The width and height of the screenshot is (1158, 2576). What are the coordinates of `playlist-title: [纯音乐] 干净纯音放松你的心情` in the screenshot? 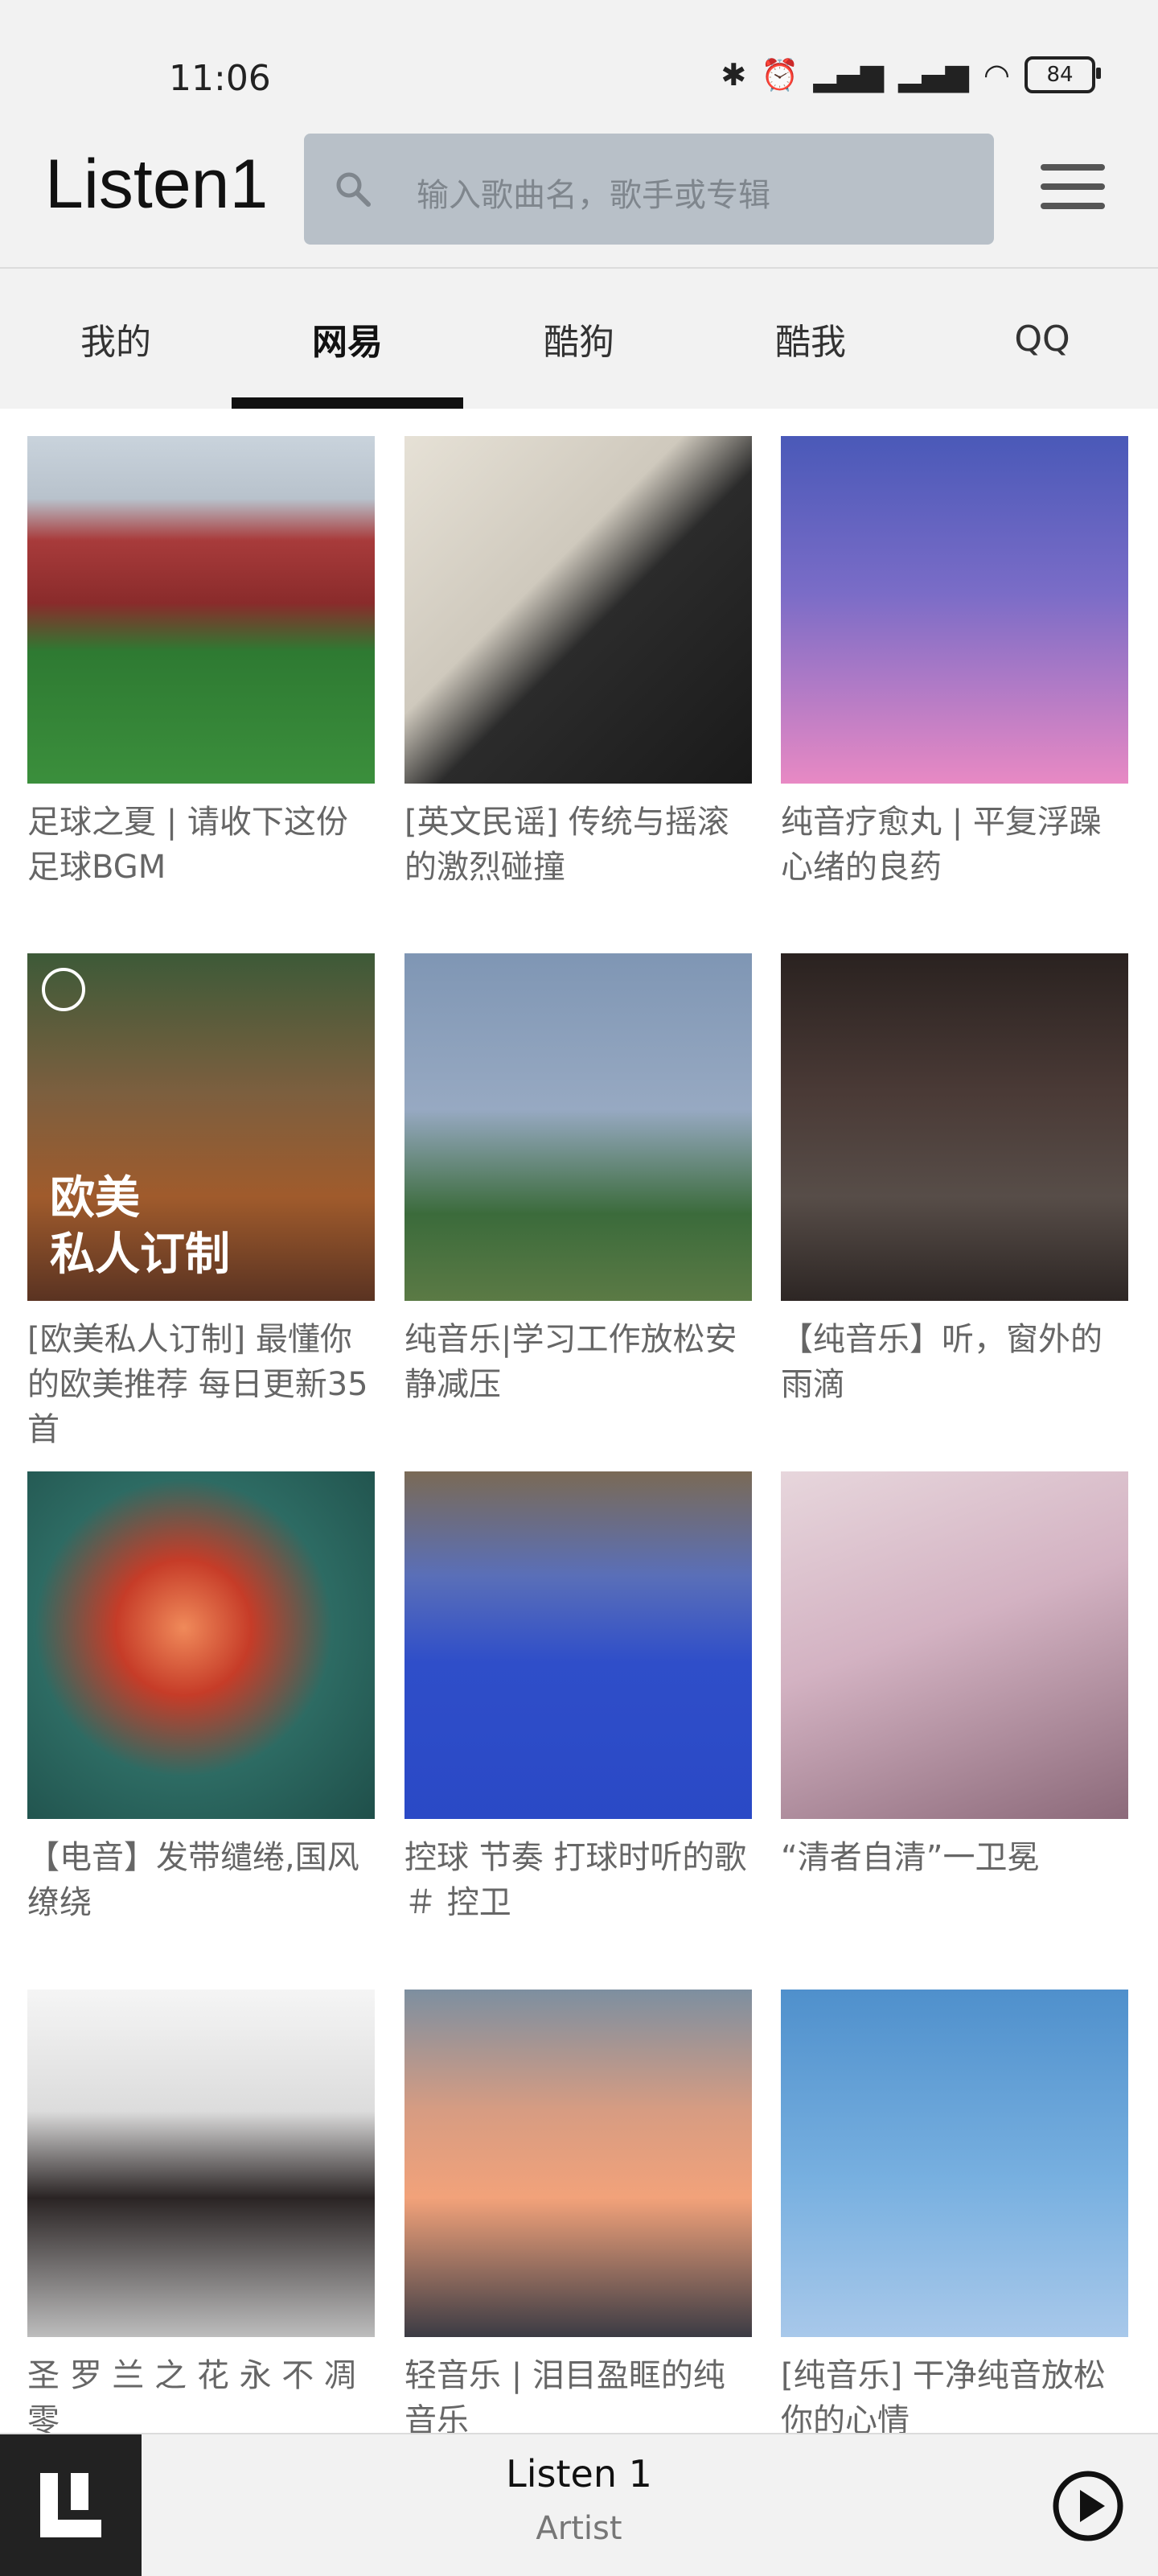 It's located at (955, 2398).